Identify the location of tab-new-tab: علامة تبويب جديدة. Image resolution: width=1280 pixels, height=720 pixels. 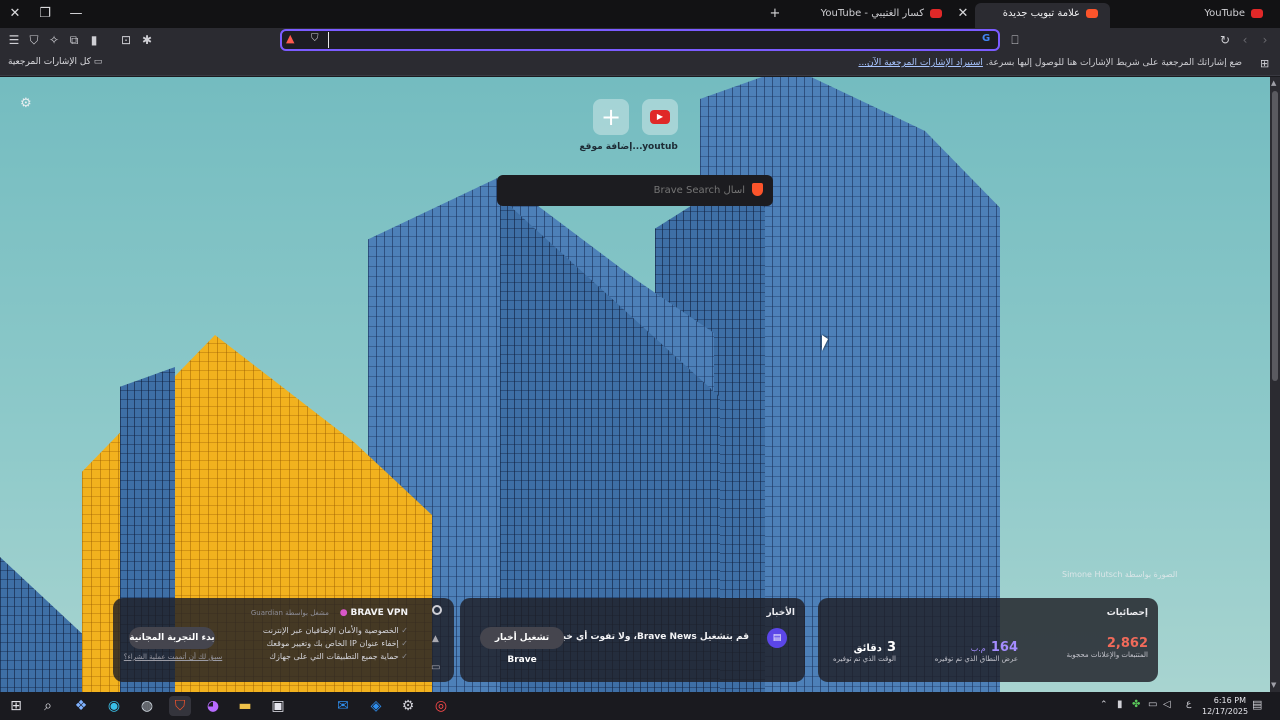
(1042, 15).